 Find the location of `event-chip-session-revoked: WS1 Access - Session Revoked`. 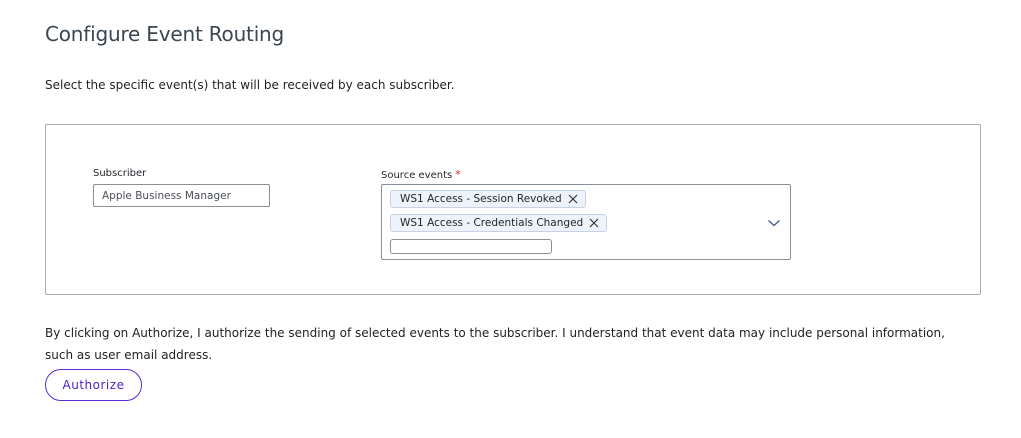

event-chip-session-revoked: WS1 Access - Session Revoked is located at coordinates (488, 199).